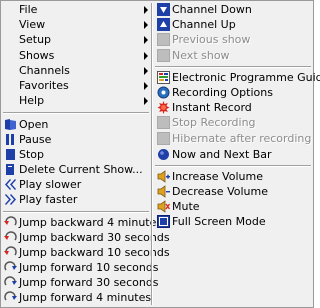 Image resolution: width=320 pixels, height=308 pixels. Describe the element at coordinates (163, 77) in the screenshot. I see `programme-guide-icon` at that location.